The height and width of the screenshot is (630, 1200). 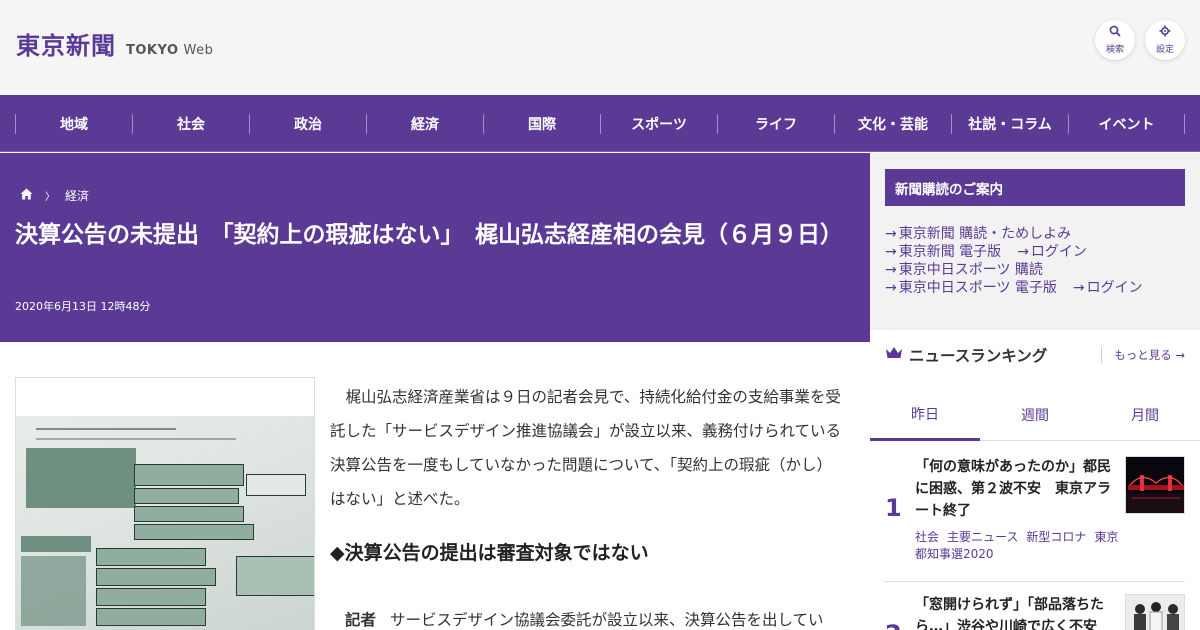 I want to click on logo-wordmark: 東京新聞, so click(x=66, y=45).